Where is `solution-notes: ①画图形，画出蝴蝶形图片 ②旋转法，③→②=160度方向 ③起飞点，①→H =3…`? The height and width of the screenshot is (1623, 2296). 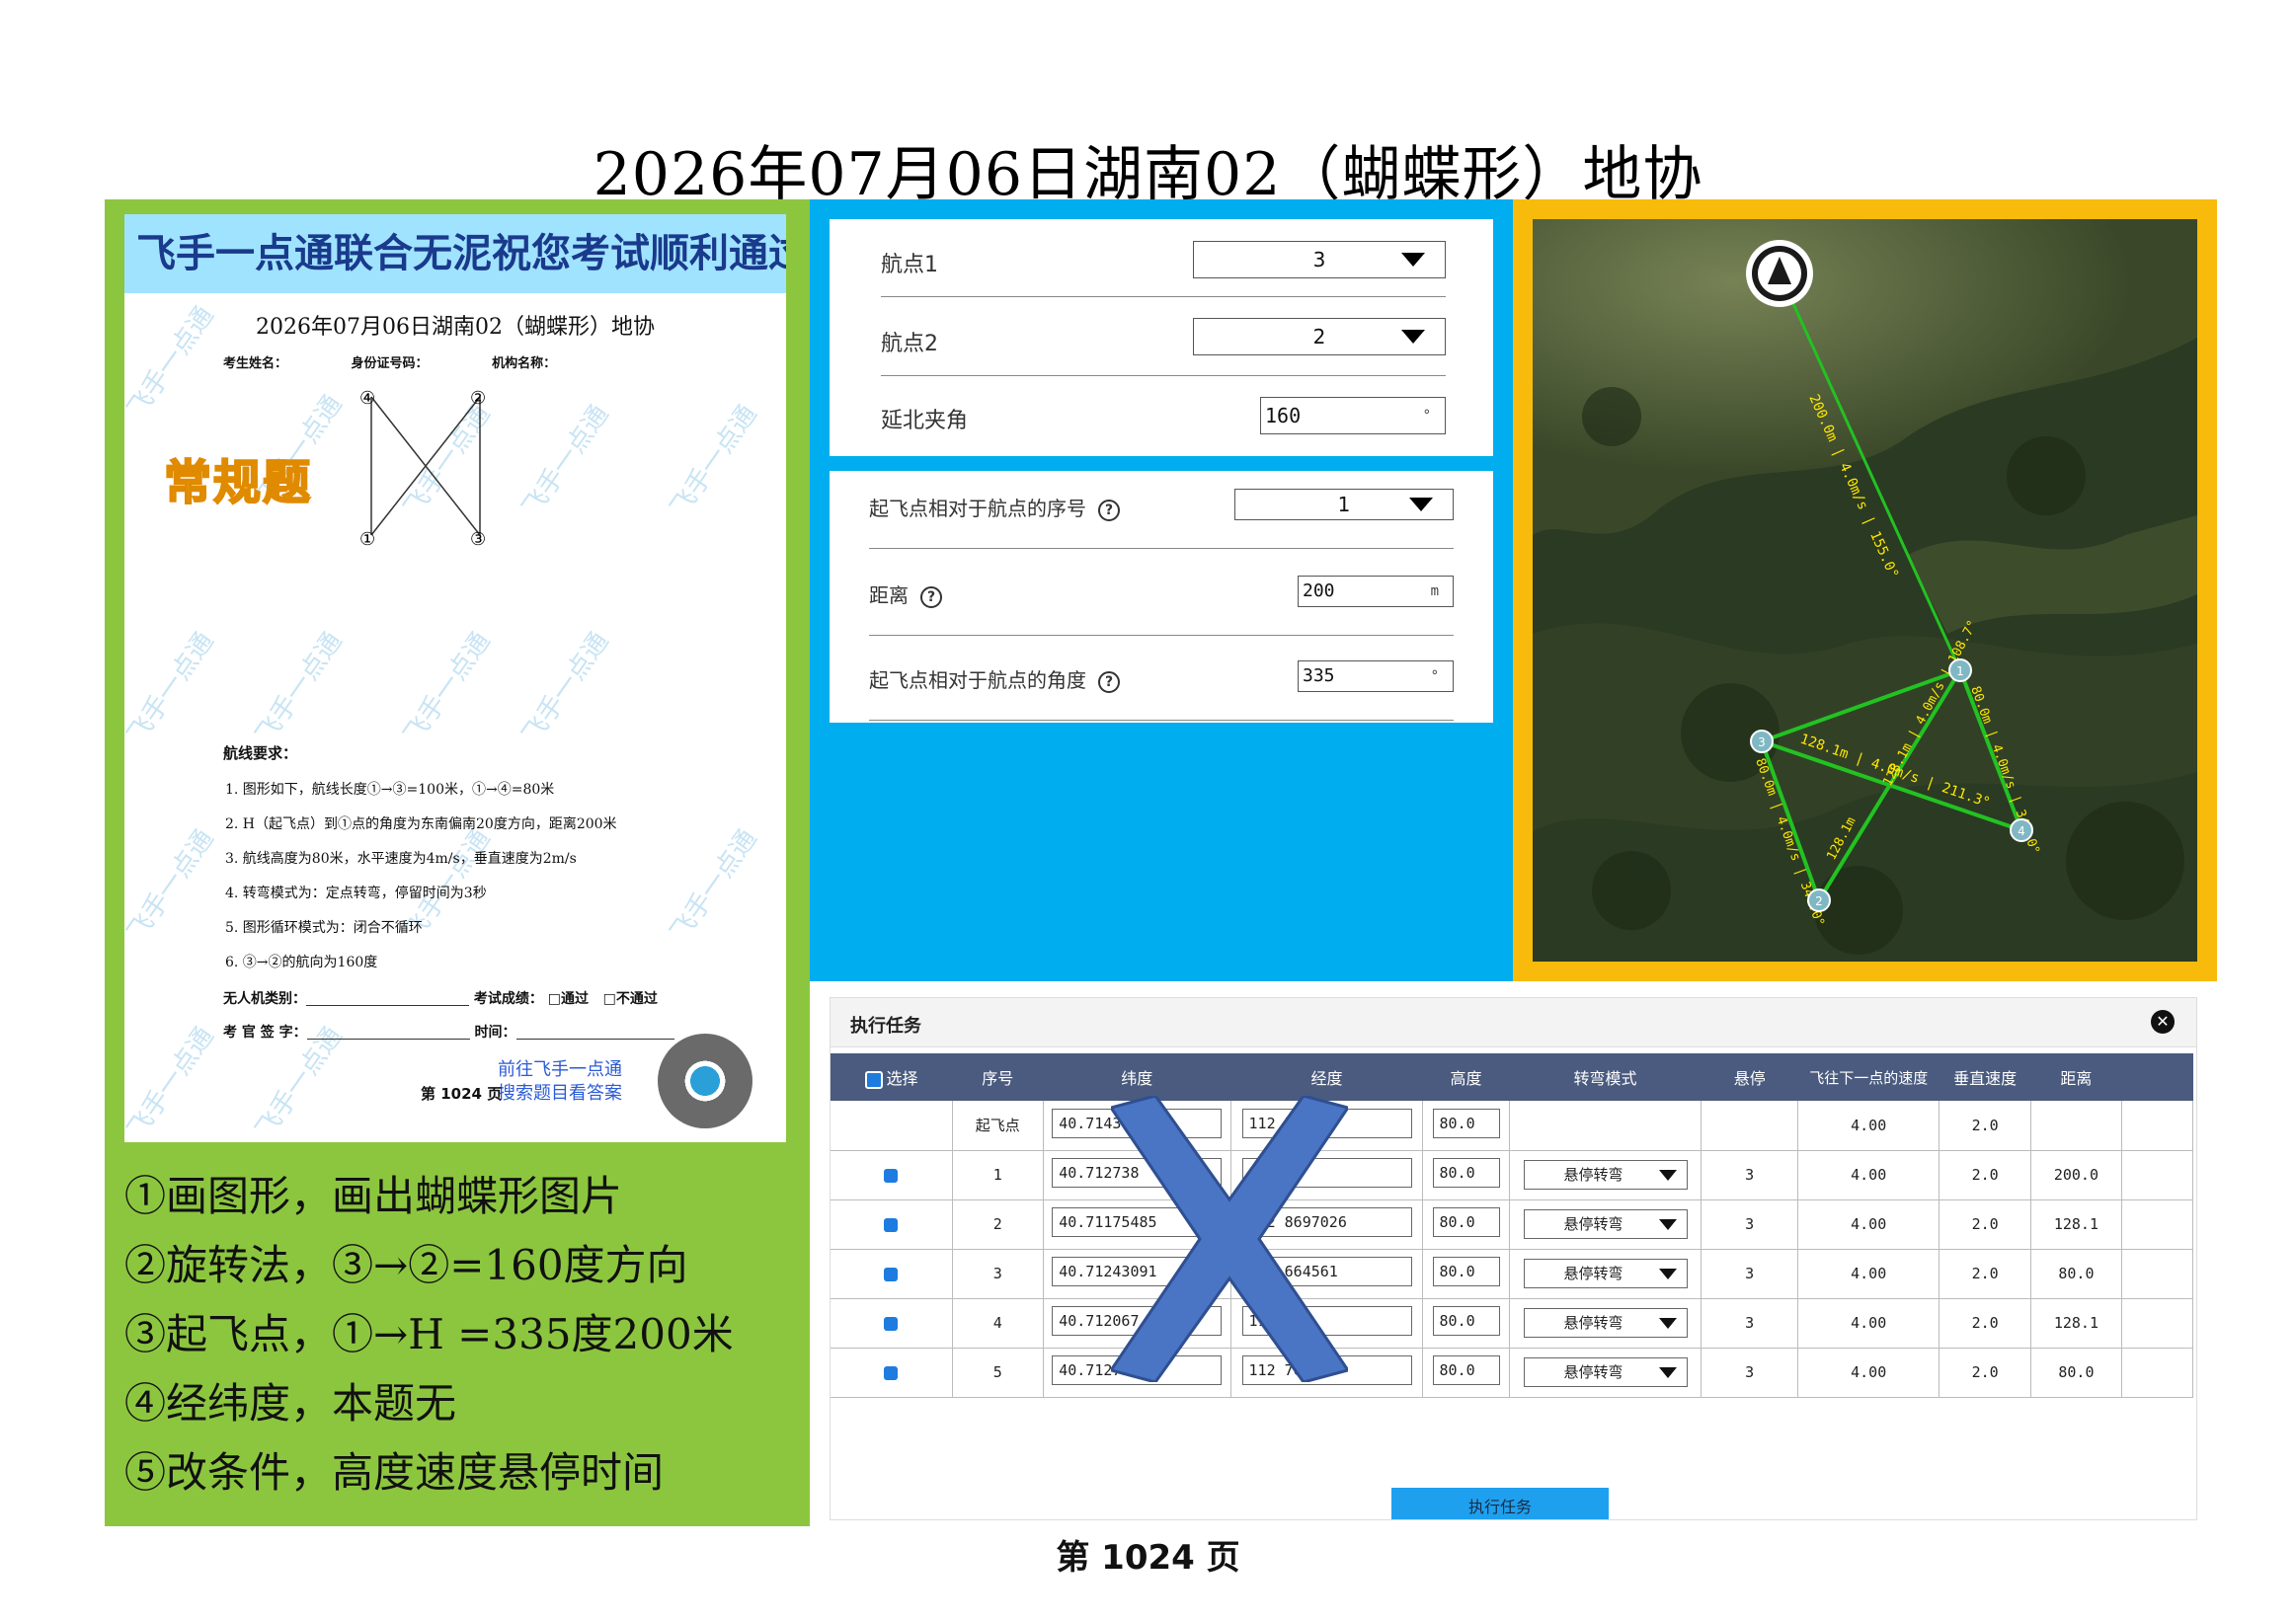
solution-notes: ①画图形，画出蝴蝶形图片 ②旋转法，③→②=160度方向 ③起飞点，①→H =3… is located at coordinates (429, 1334).